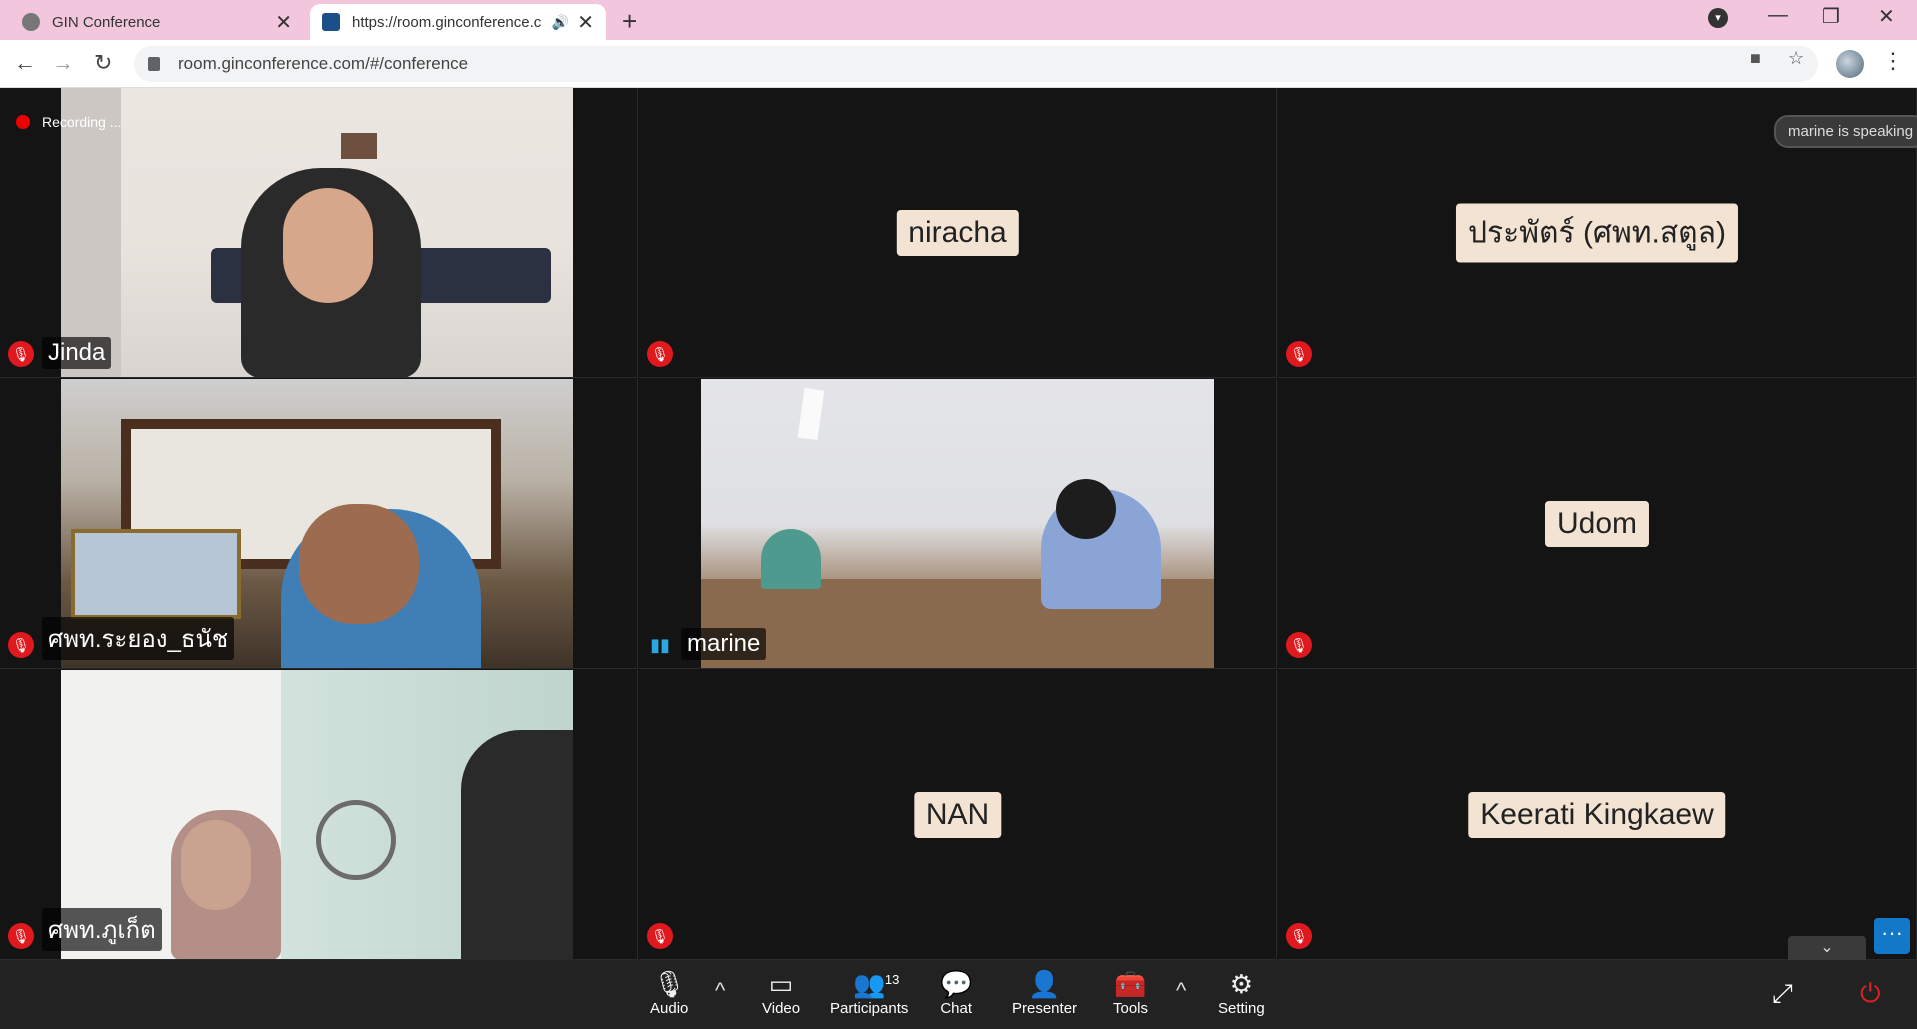  Describe the element at coordinates (103, 63) in the screenshot. I see `reload-icon: ↻` at that location.